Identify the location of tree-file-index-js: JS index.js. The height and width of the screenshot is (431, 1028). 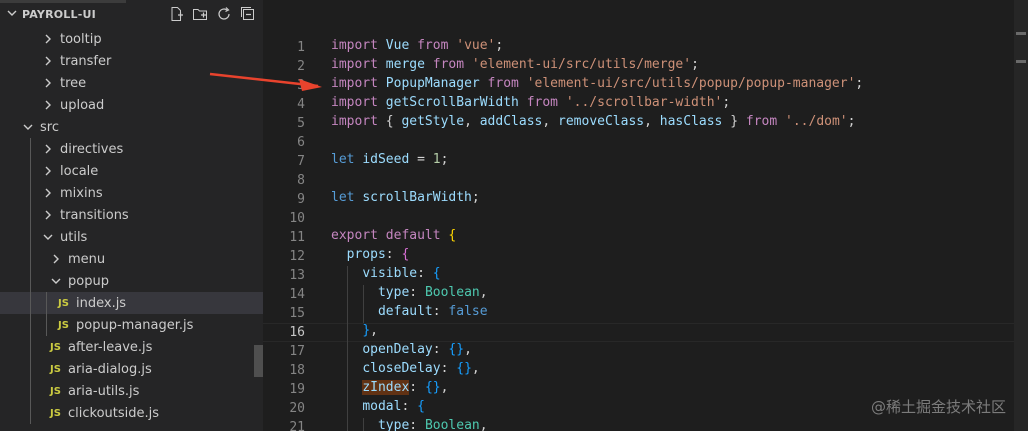
(131, 303).